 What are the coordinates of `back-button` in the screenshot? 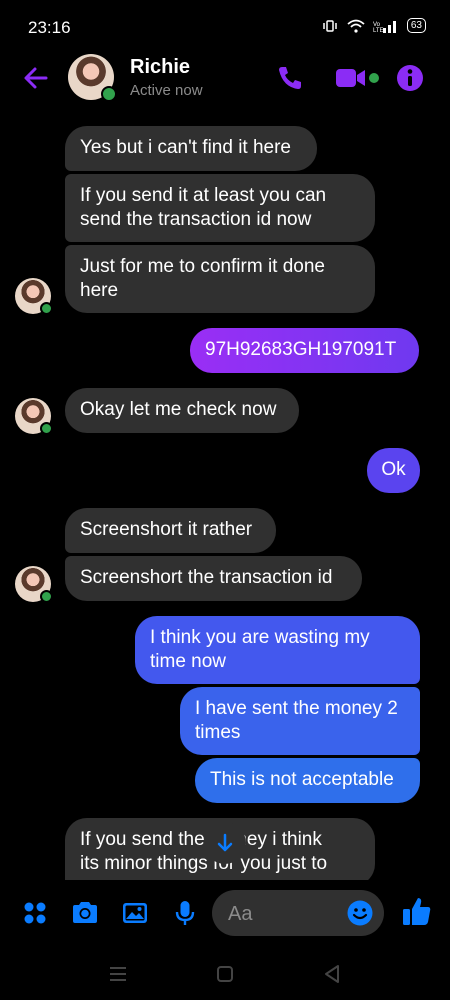 It's located at (36, 78).